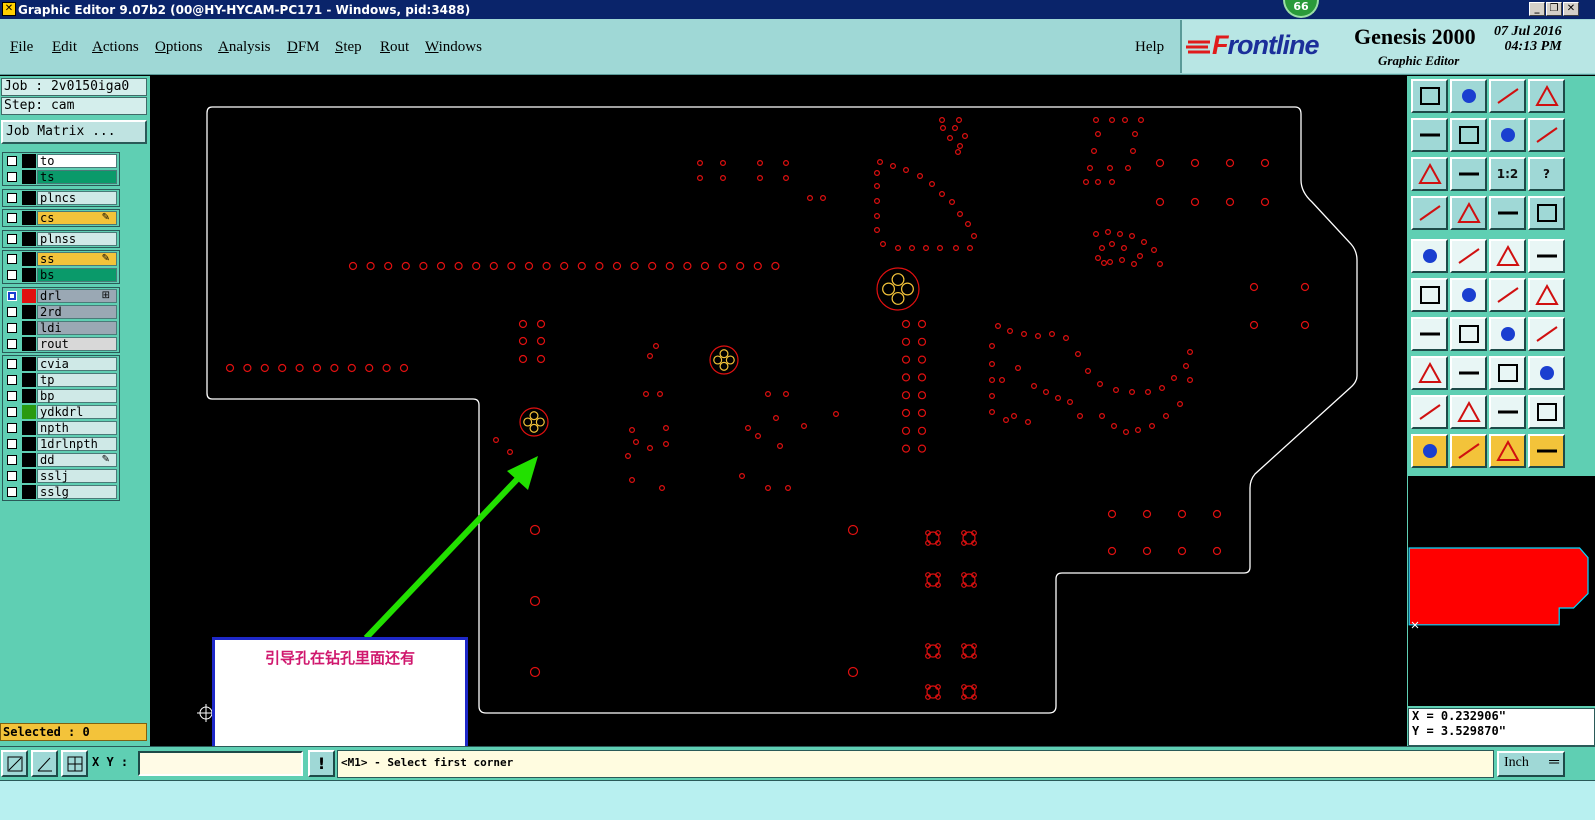 This screenshot has width=1595, height=820. Describe the element at coordinates (1554, 9) in the screenshot. I see `maximize-button: ❐` at that location.